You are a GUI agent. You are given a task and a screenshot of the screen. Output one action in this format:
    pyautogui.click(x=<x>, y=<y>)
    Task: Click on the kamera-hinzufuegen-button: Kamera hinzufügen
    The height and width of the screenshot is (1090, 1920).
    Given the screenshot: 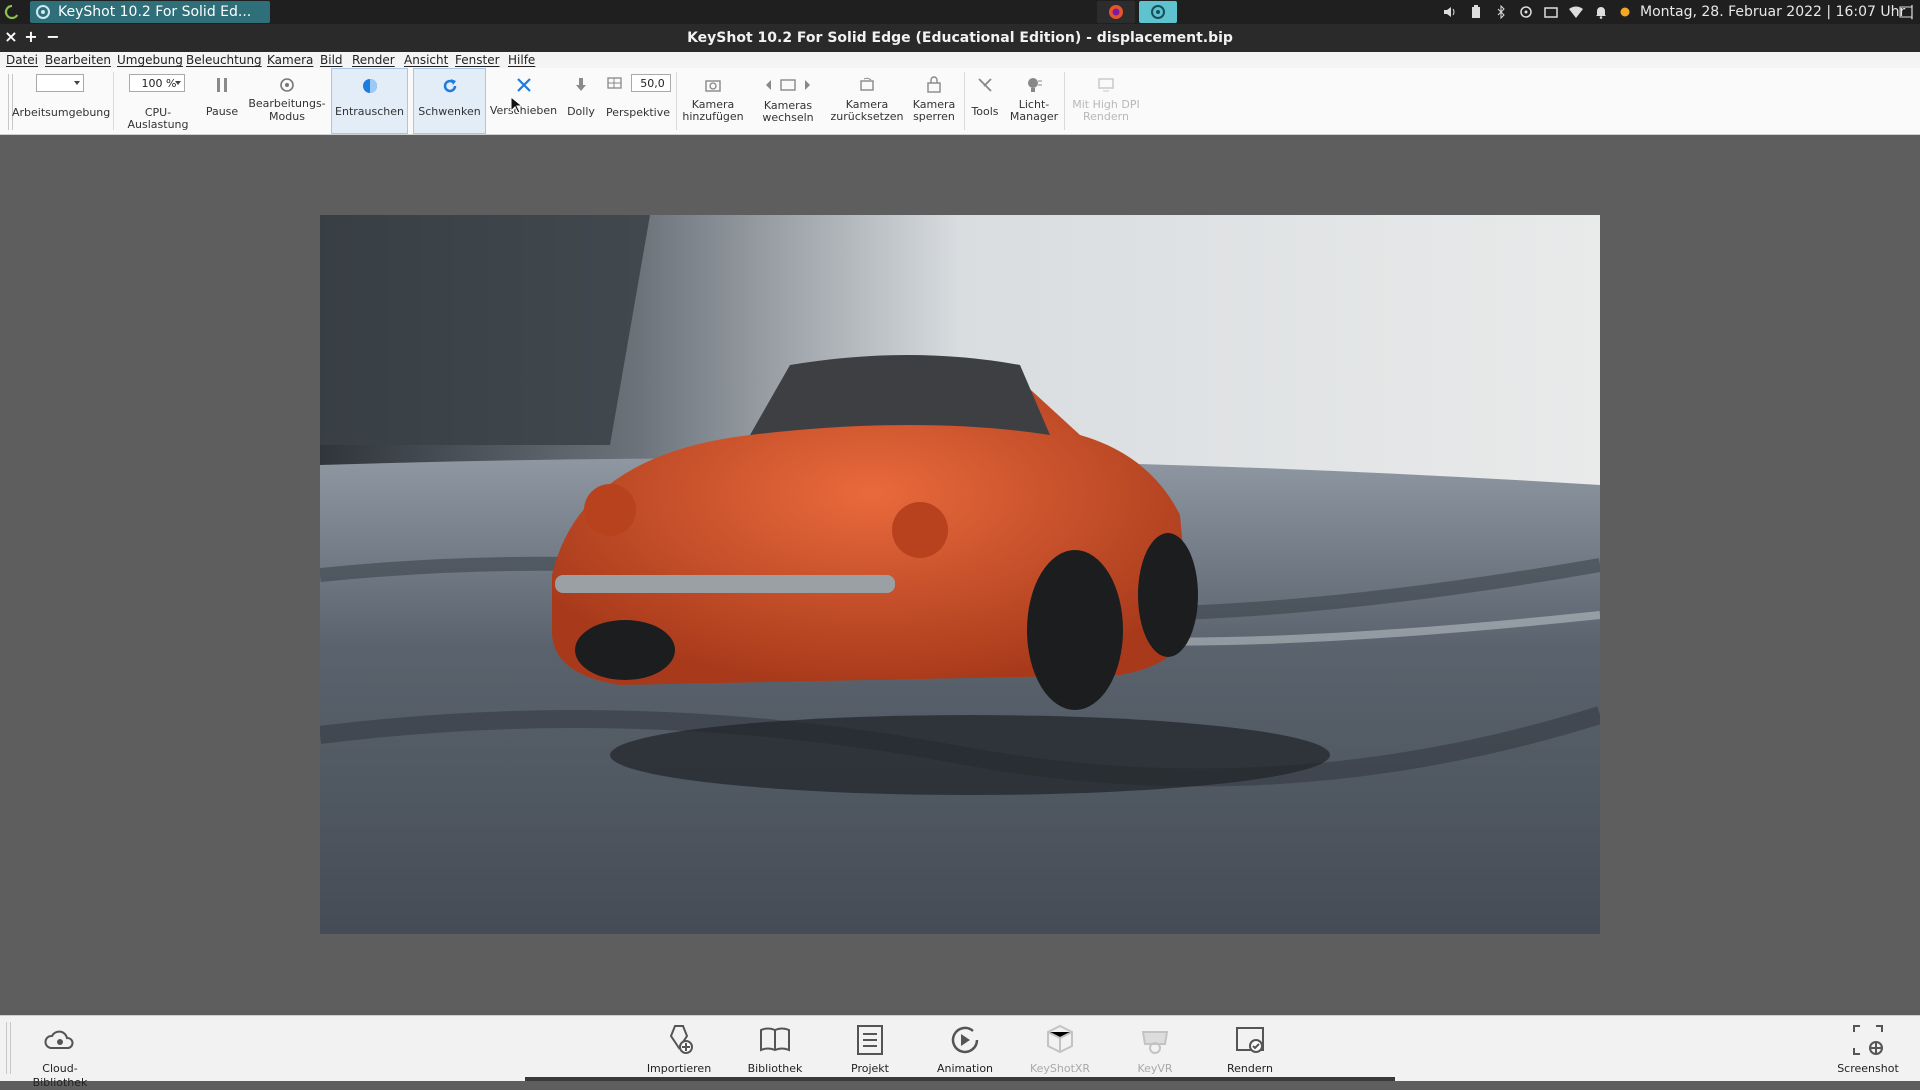 What is the action you would take?
    pyautogui.click(x=713, y=101)
    